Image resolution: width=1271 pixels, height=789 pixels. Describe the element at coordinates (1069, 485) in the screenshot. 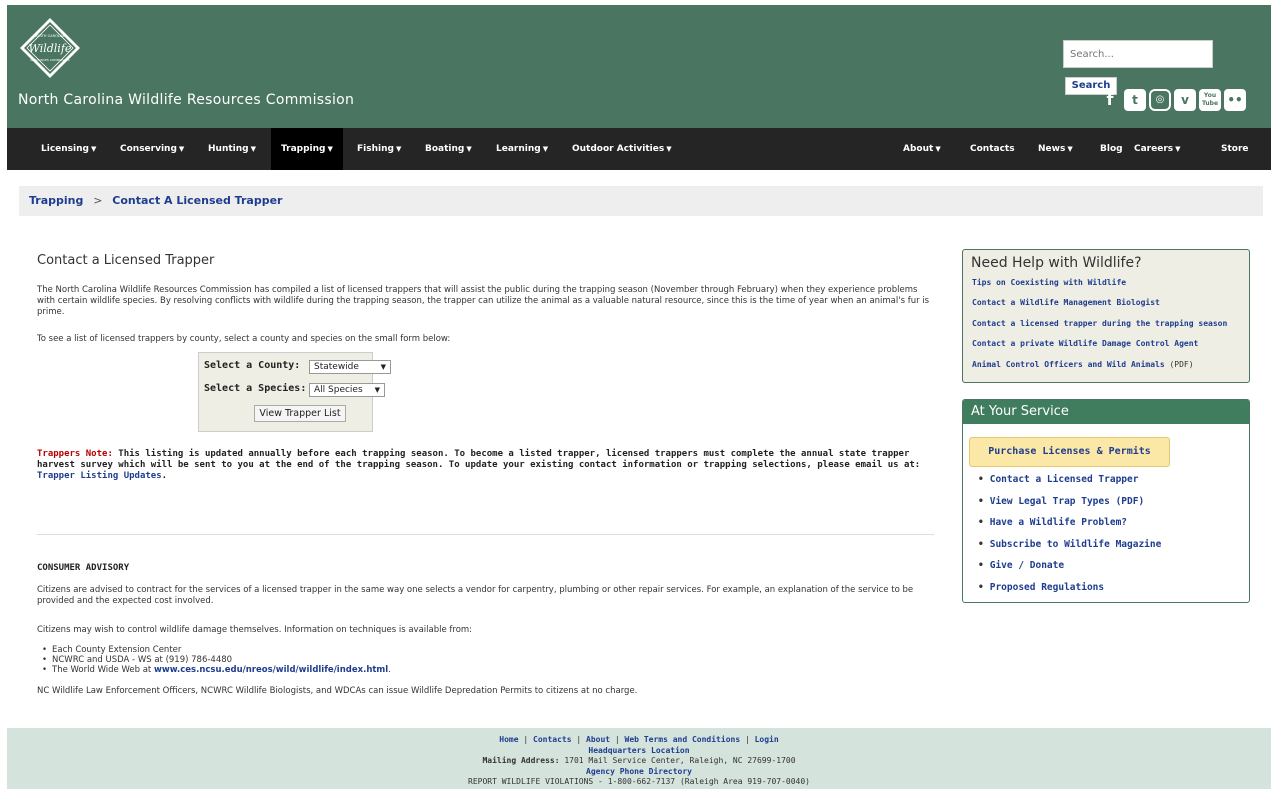

I see `service-link-licensed-trapper: • Contact a Licensed Trapper` at that location.